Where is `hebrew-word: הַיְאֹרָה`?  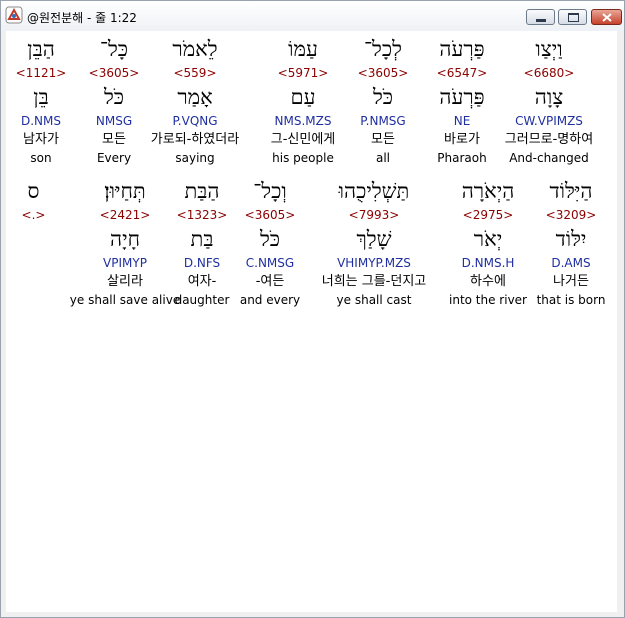
hebrew-word: הַיְאֹרָה is located at coordinates (488, 191).